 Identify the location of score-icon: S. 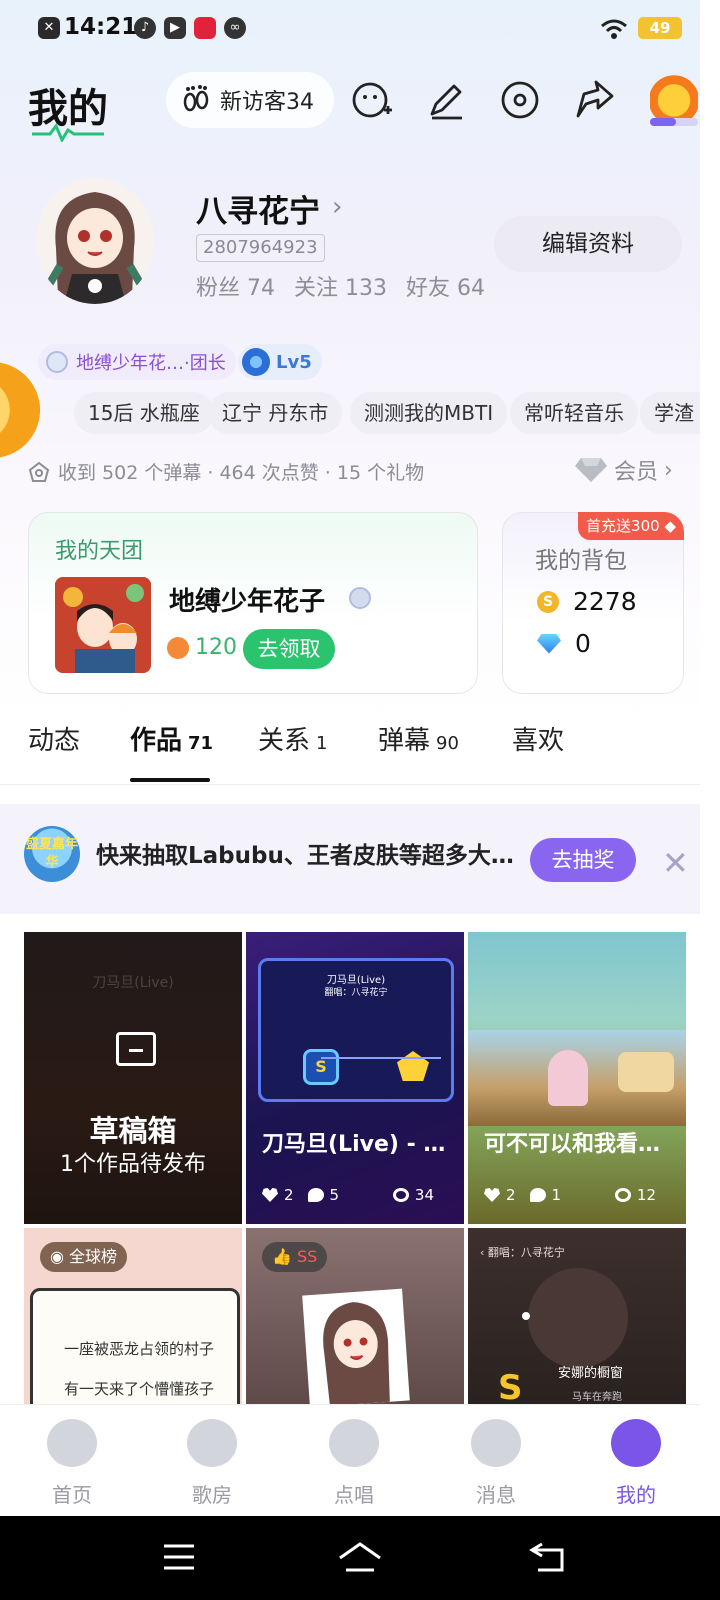
(321, 1067).